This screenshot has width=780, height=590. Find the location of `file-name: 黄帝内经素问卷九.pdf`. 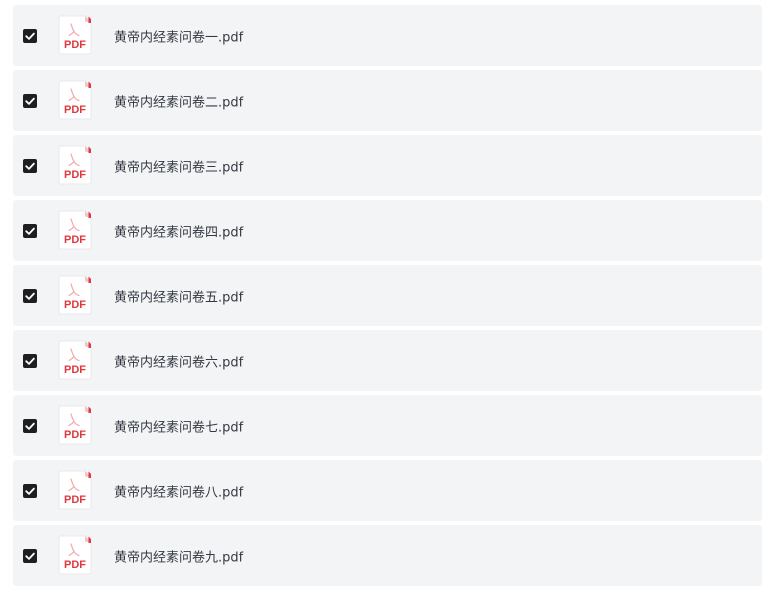

file-name: 黄帝内经素问卷九.pdf is located at coordinates (179, 557).